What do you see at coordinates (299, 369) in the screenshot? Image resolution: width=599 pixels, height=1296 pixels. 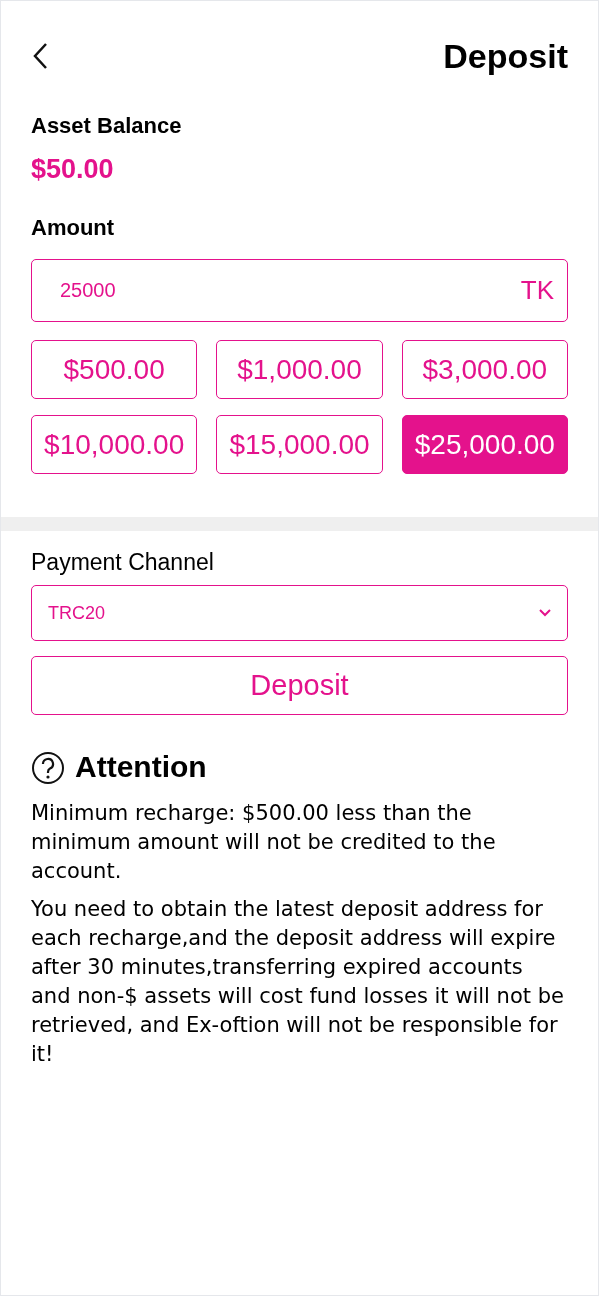 I see `amount-option: $1,000.00` at bounding box center [299, 369].